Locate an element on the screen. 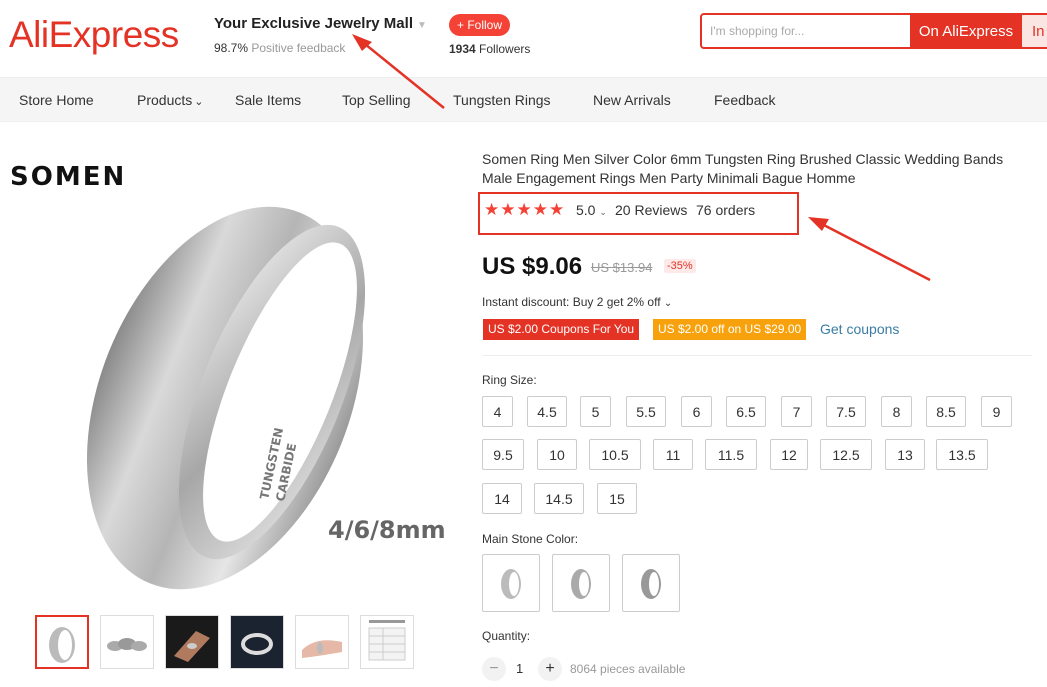 The image size is (1047, 687). nav-sale-items: Sale Items is located at coordinates (268, 100).